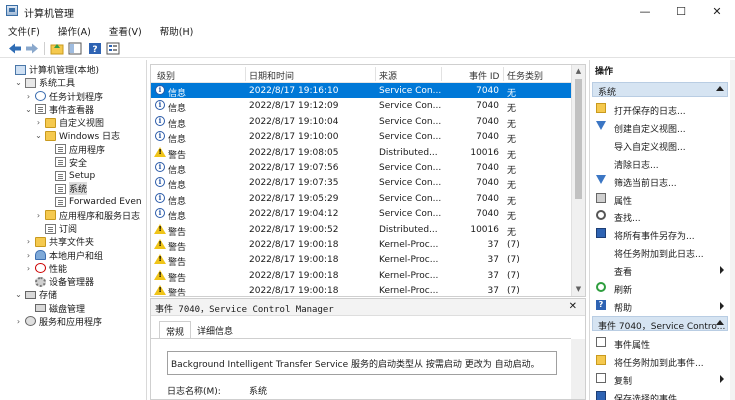 The image size is (735, 400). What do you see at coordinates (69, 175) in the screenshot?
I see `tree-item: Setup` at bounding box center [69, 175].